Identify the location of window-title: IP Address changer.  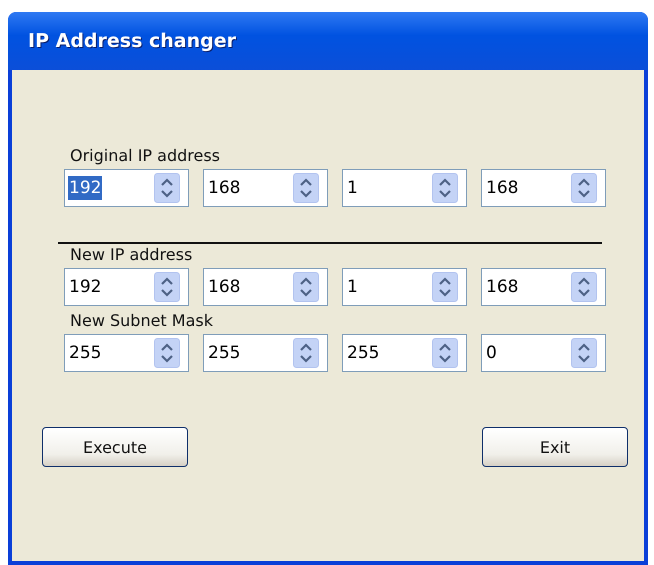
(132, 41).